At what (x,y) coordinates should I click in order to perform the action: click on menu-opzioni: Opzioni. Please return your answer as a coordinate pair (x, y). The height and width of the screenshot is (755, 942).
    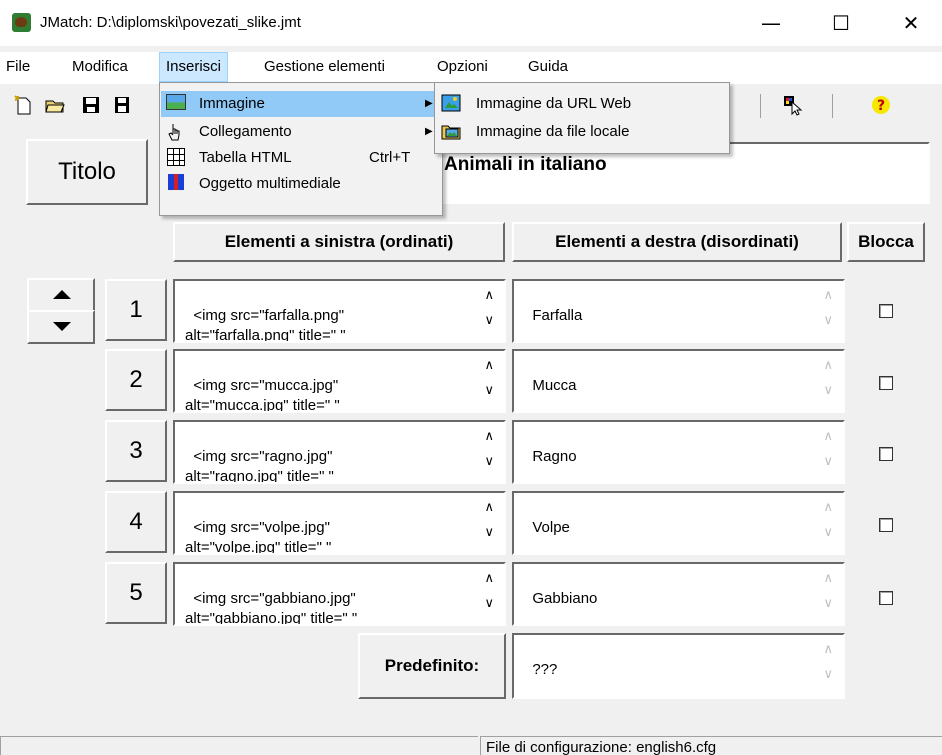
    Looking at the image, I should click on (462, 67).